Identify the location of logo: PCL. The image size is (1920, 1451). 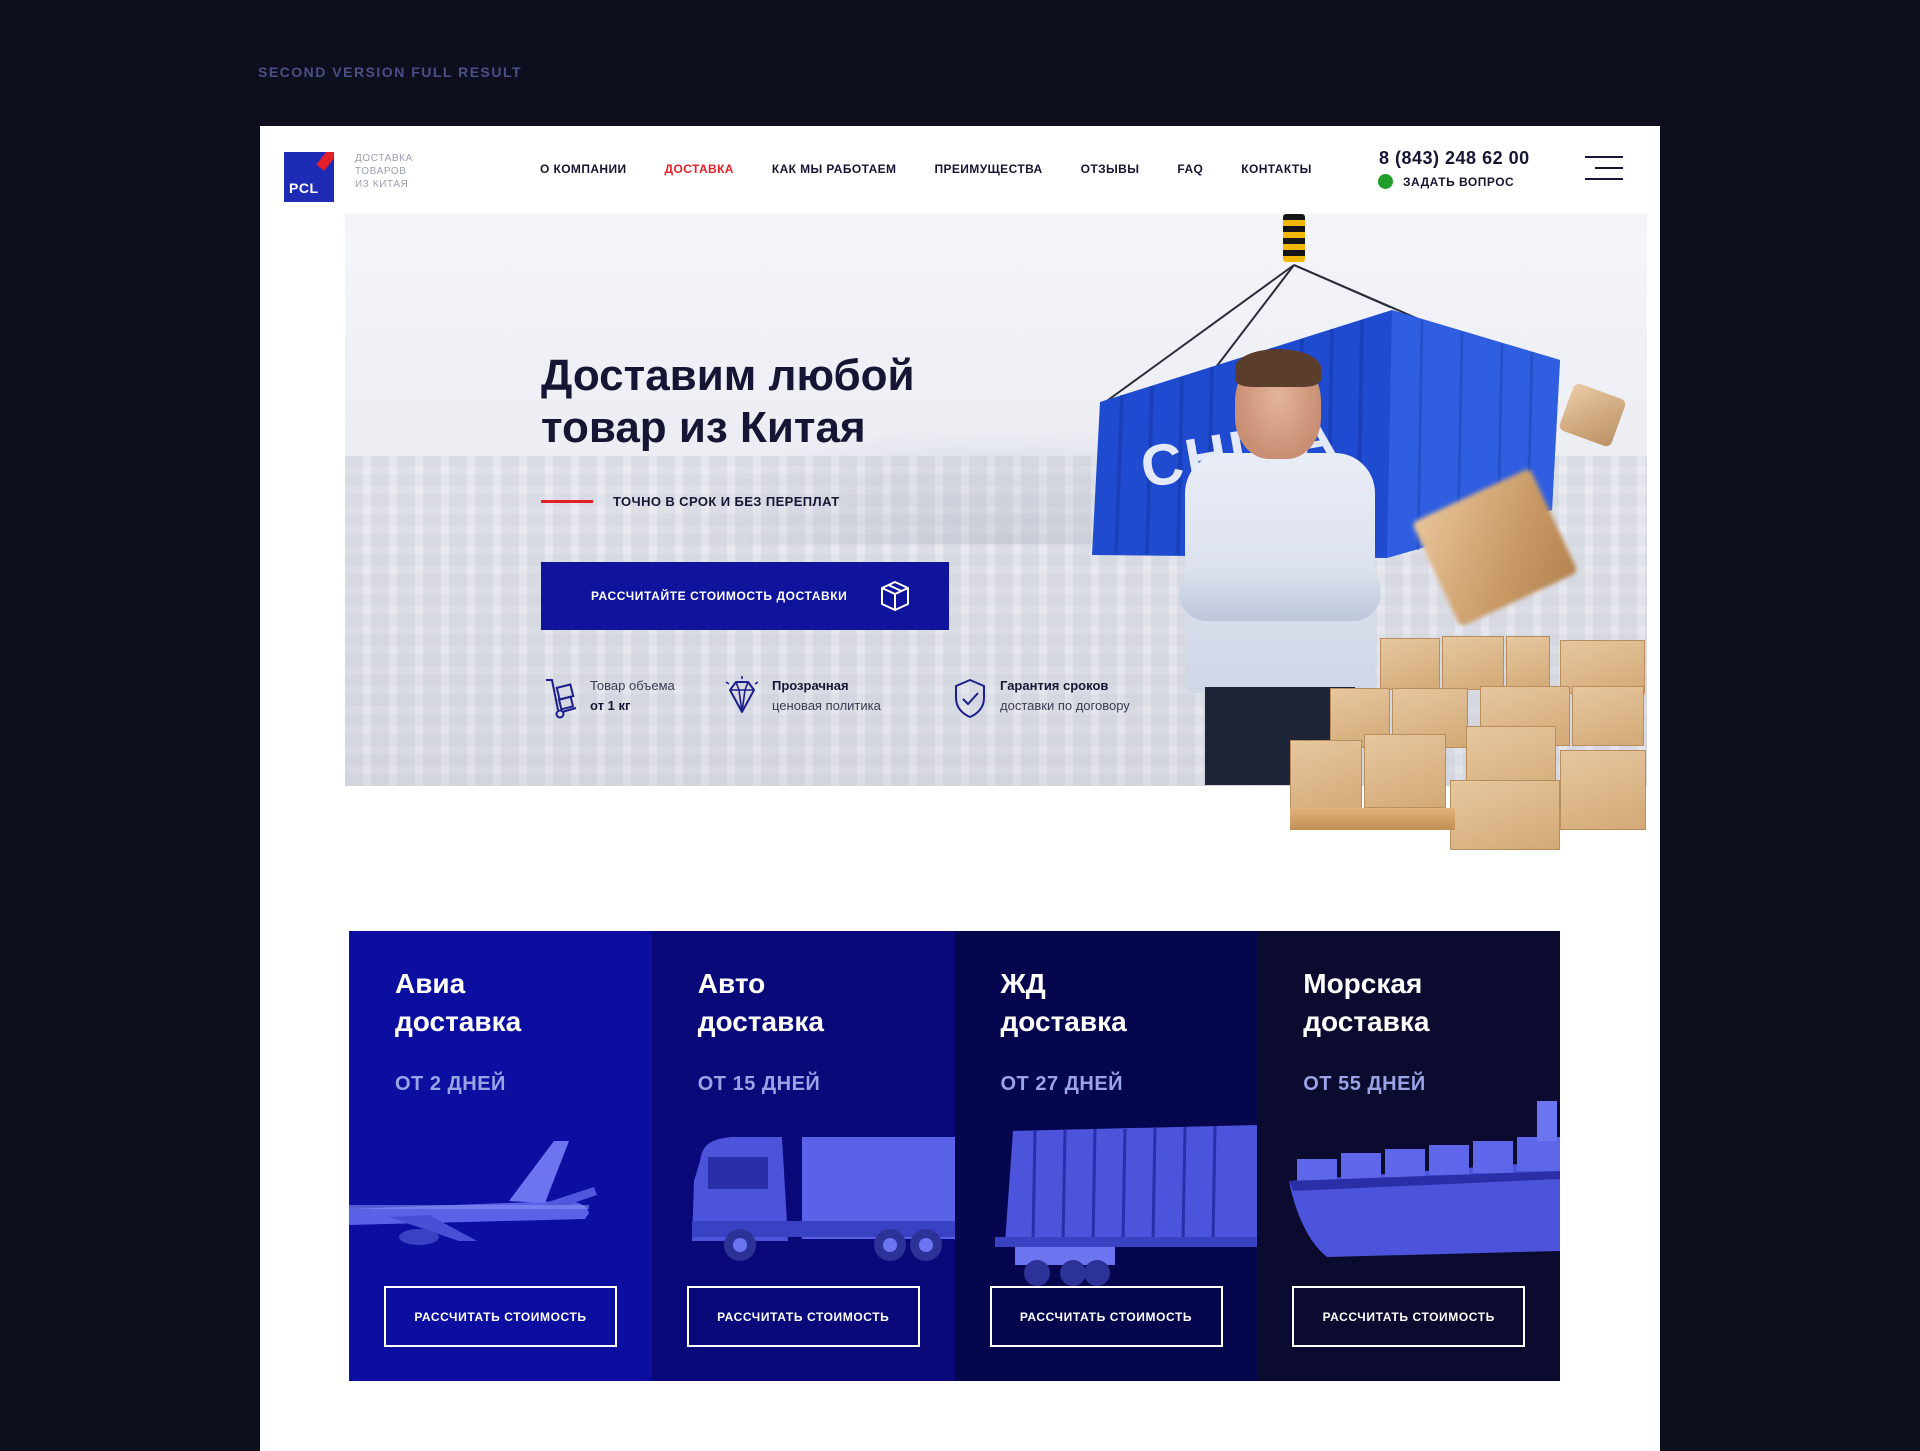
(309, 177).